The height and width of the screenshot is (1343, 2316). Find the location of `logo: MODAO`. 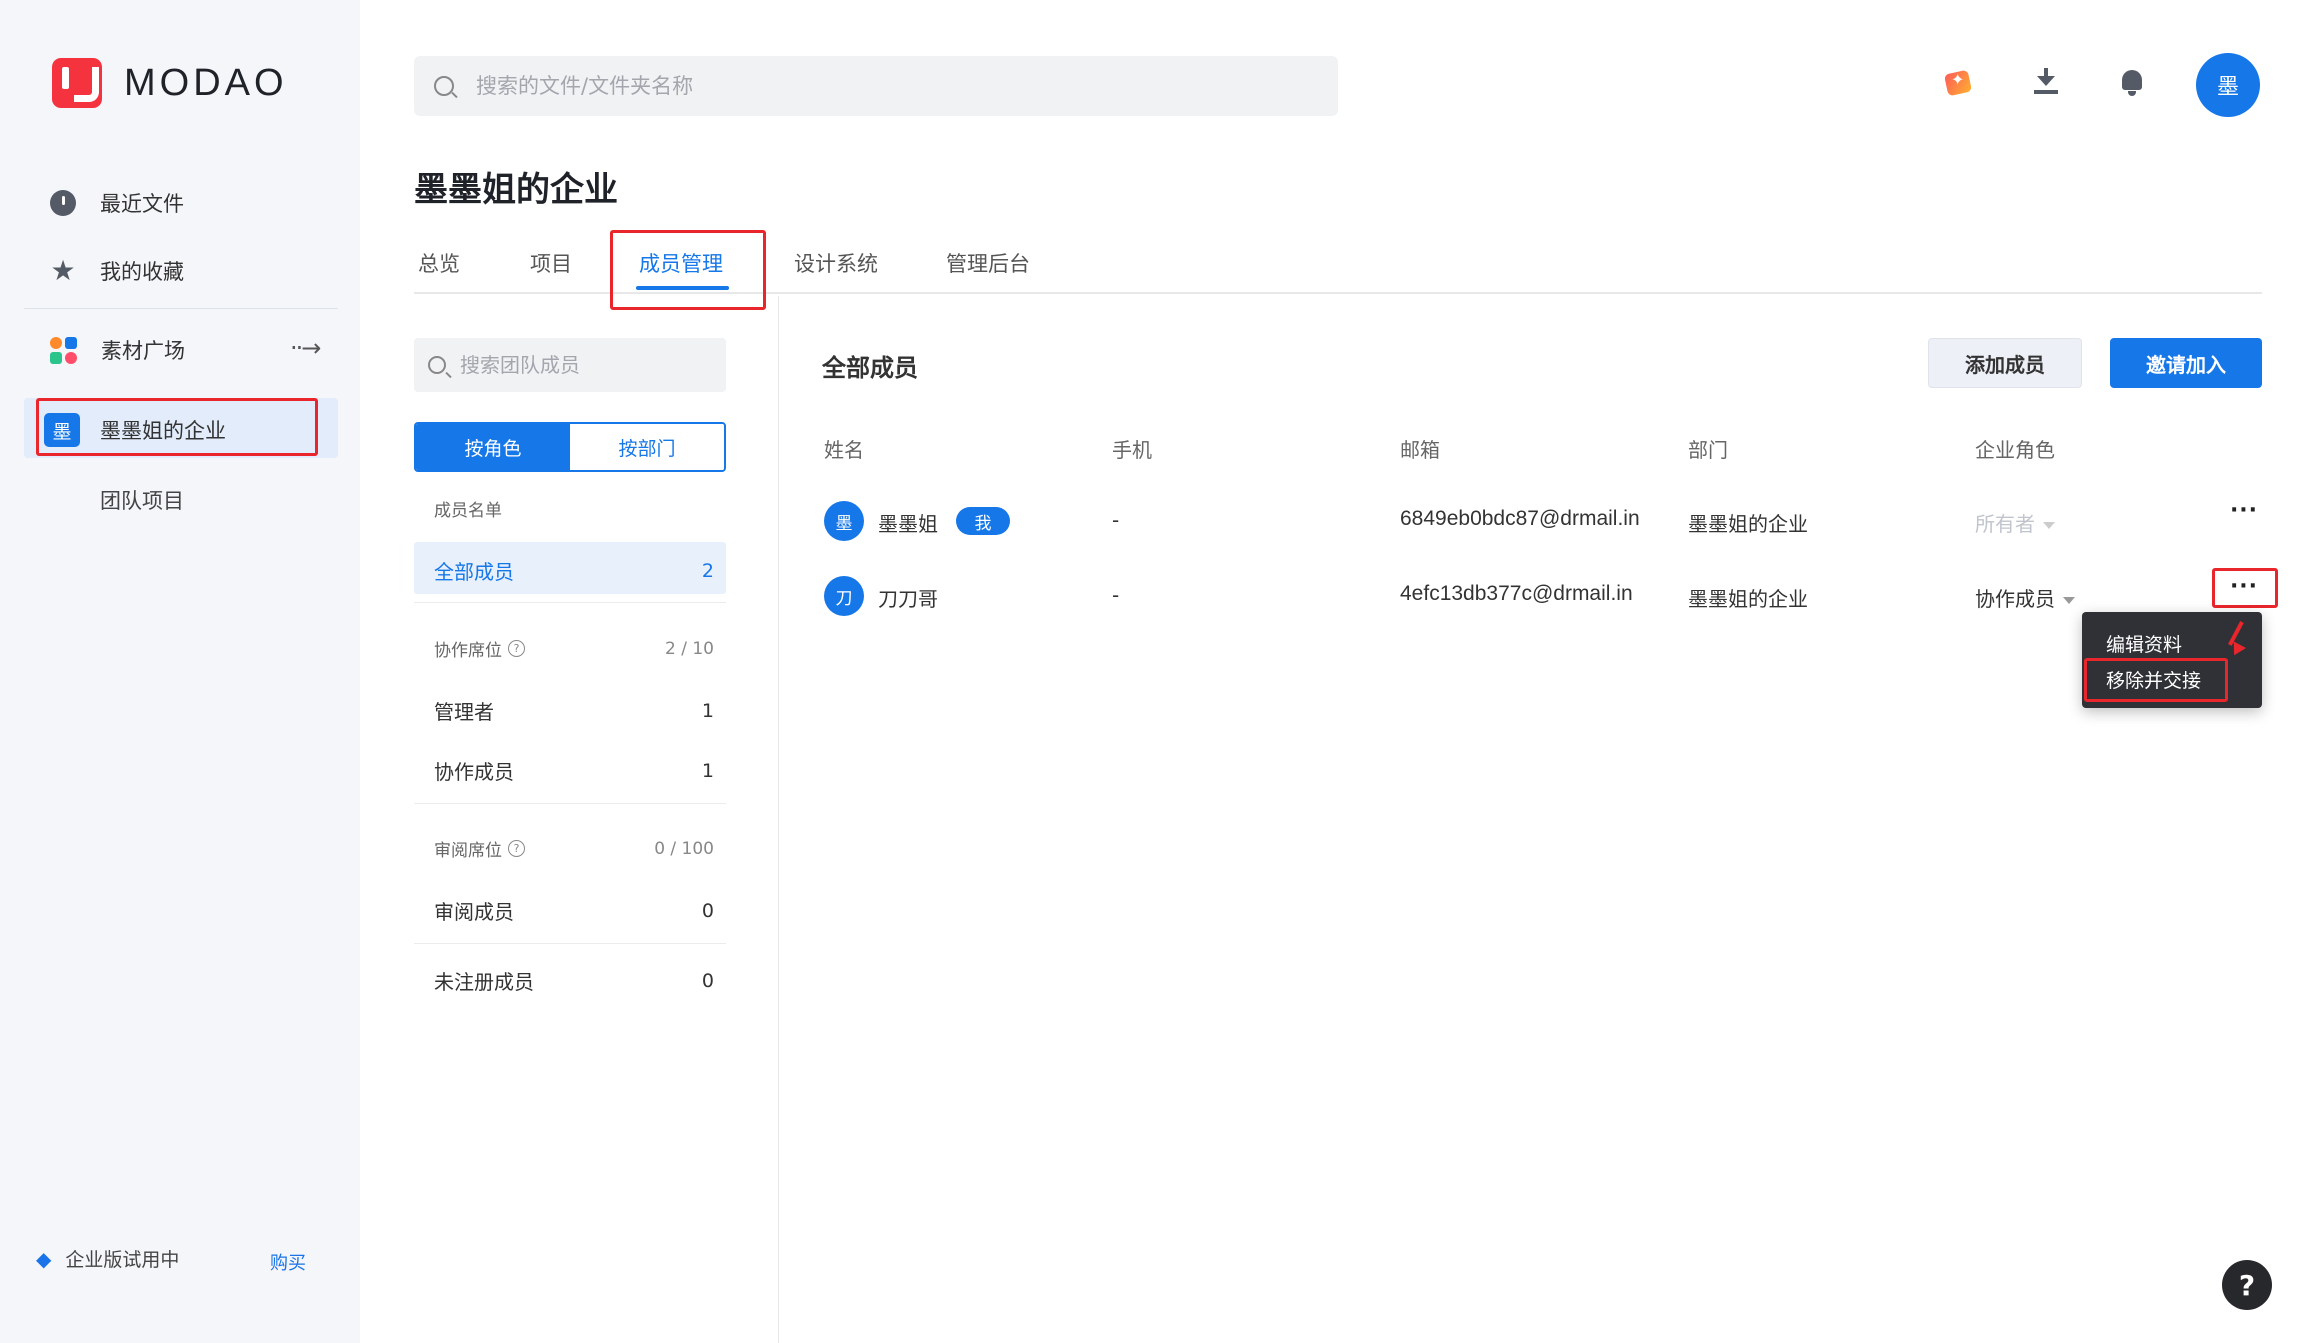

logo: MODAO is located at coordinates (170, 83).